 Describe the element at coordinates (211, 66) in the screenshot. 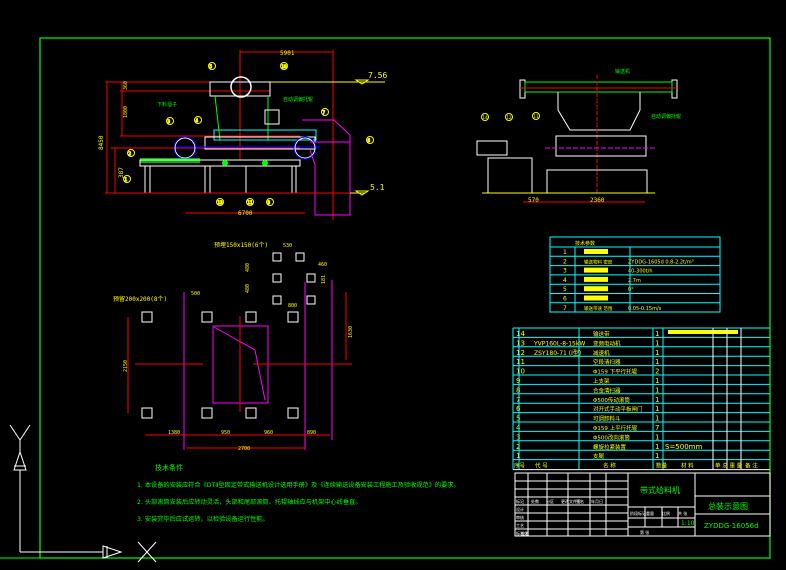

I see `balloon-number: 5` at that location.